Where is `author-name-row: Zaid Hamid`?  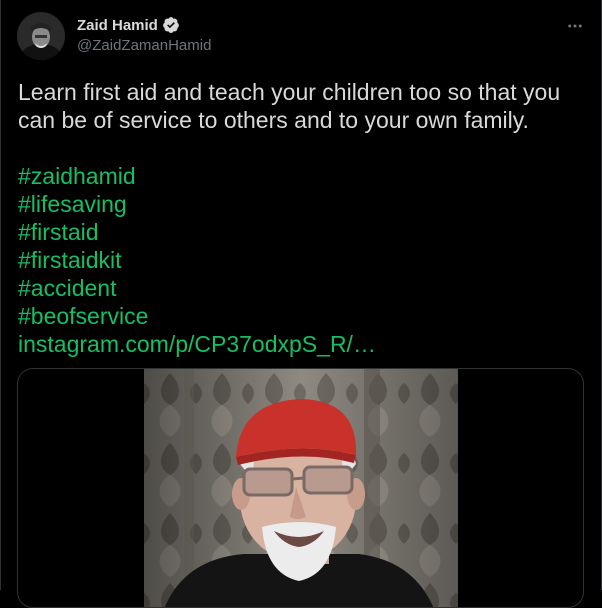
author-name-row: Zaid Hamid is located at coordinates (128, 25).